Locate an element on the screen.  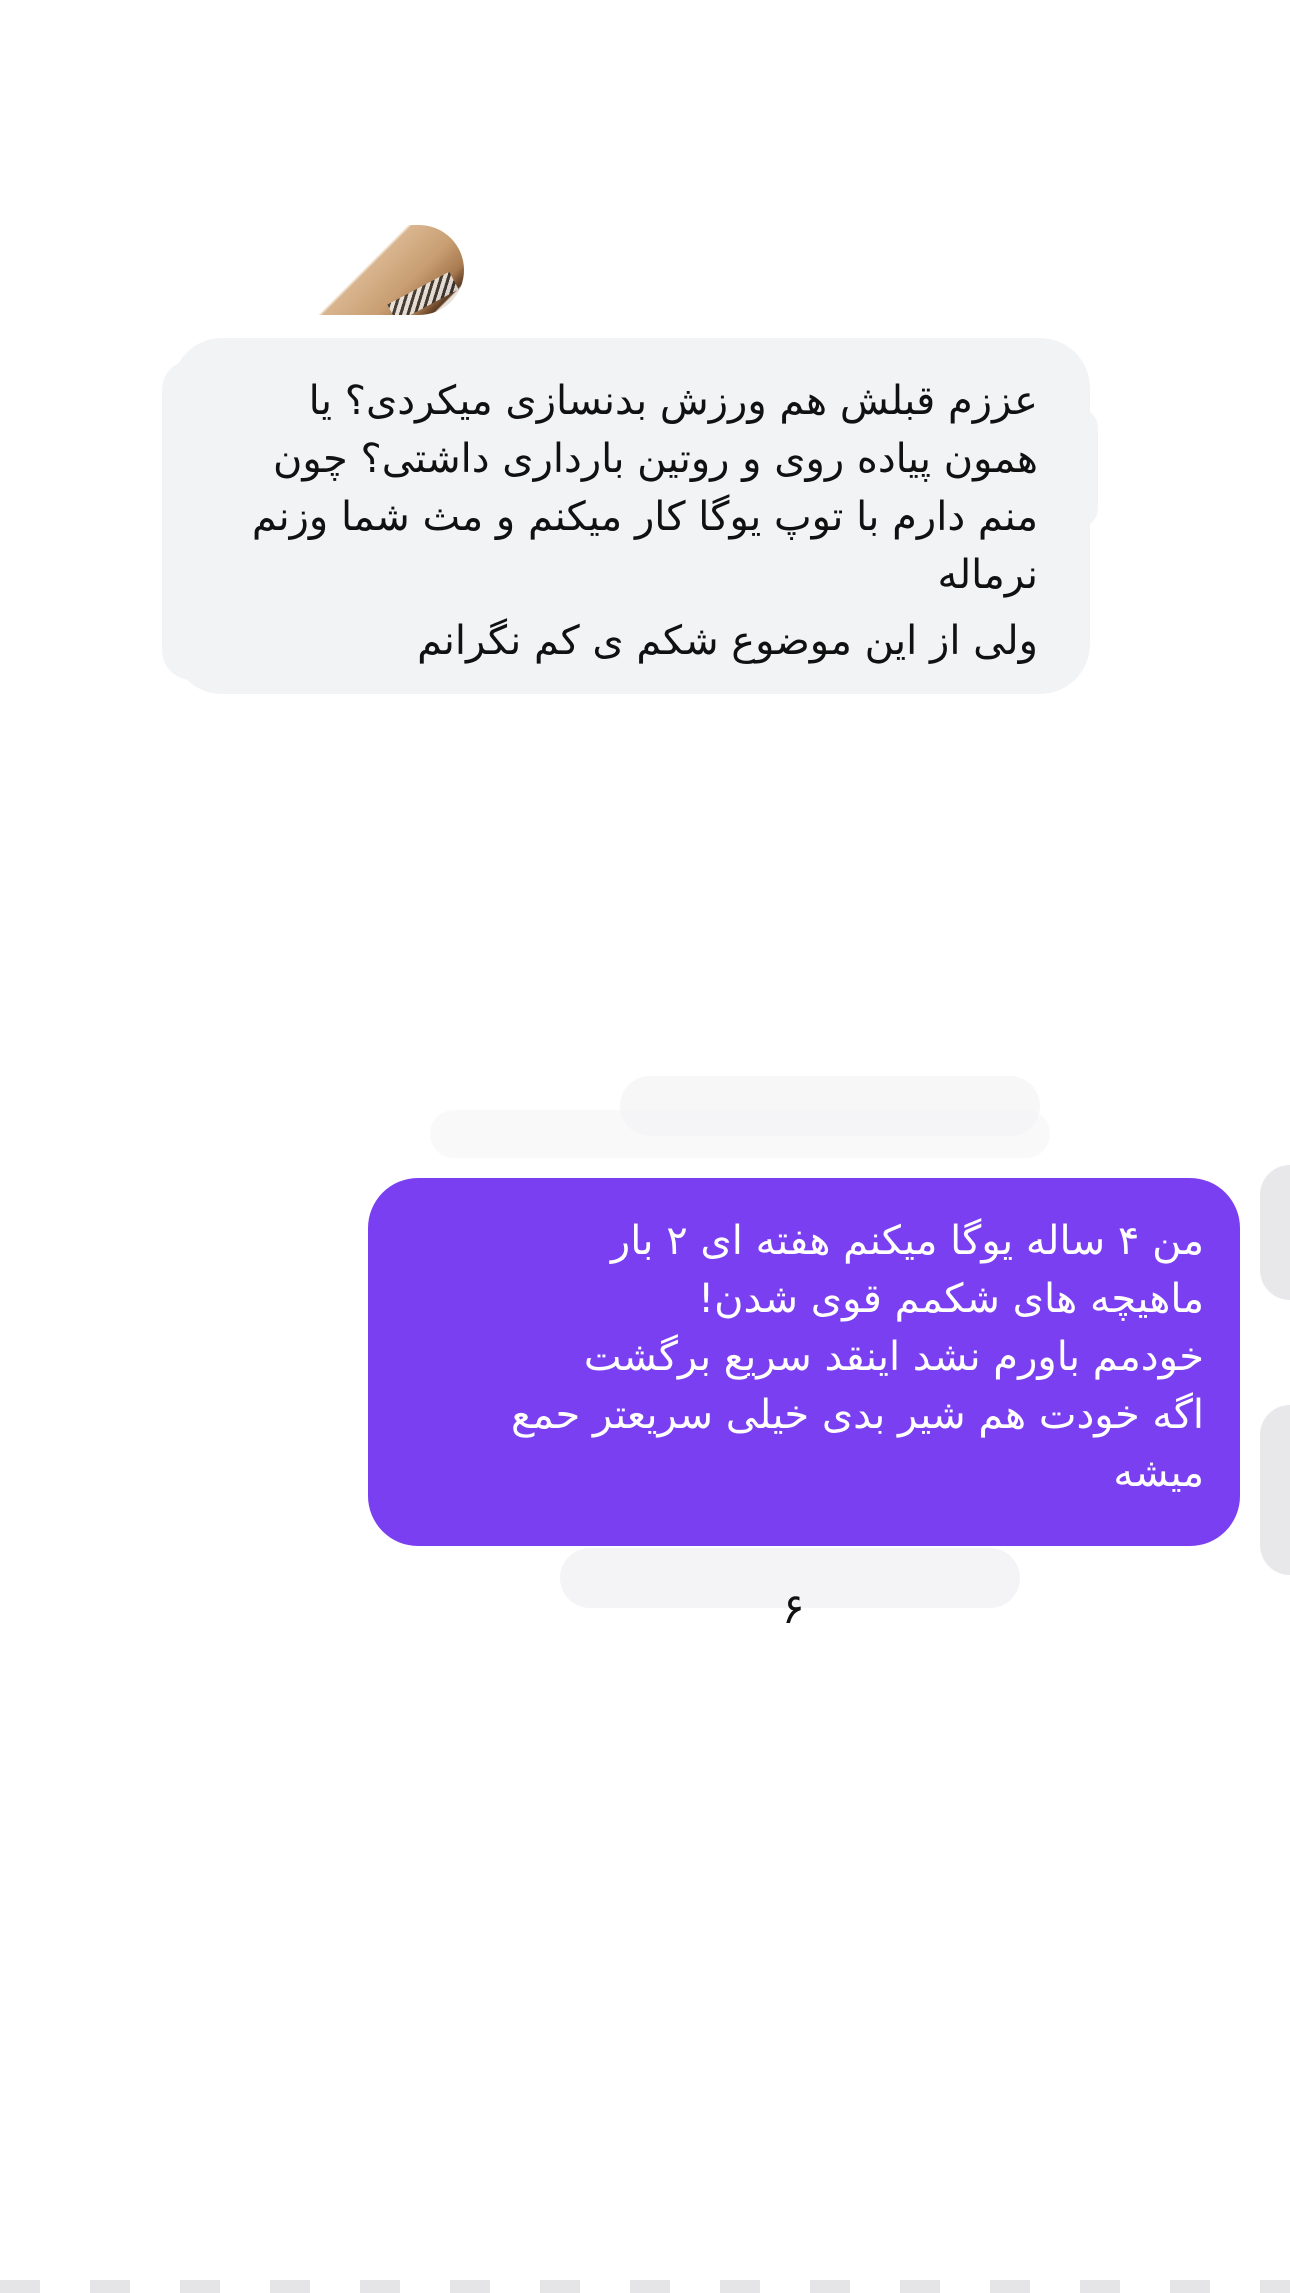
incoming-message-line: ولی از این موضوع شکم ی کم نگرانم is located at coordinates (727, 641).